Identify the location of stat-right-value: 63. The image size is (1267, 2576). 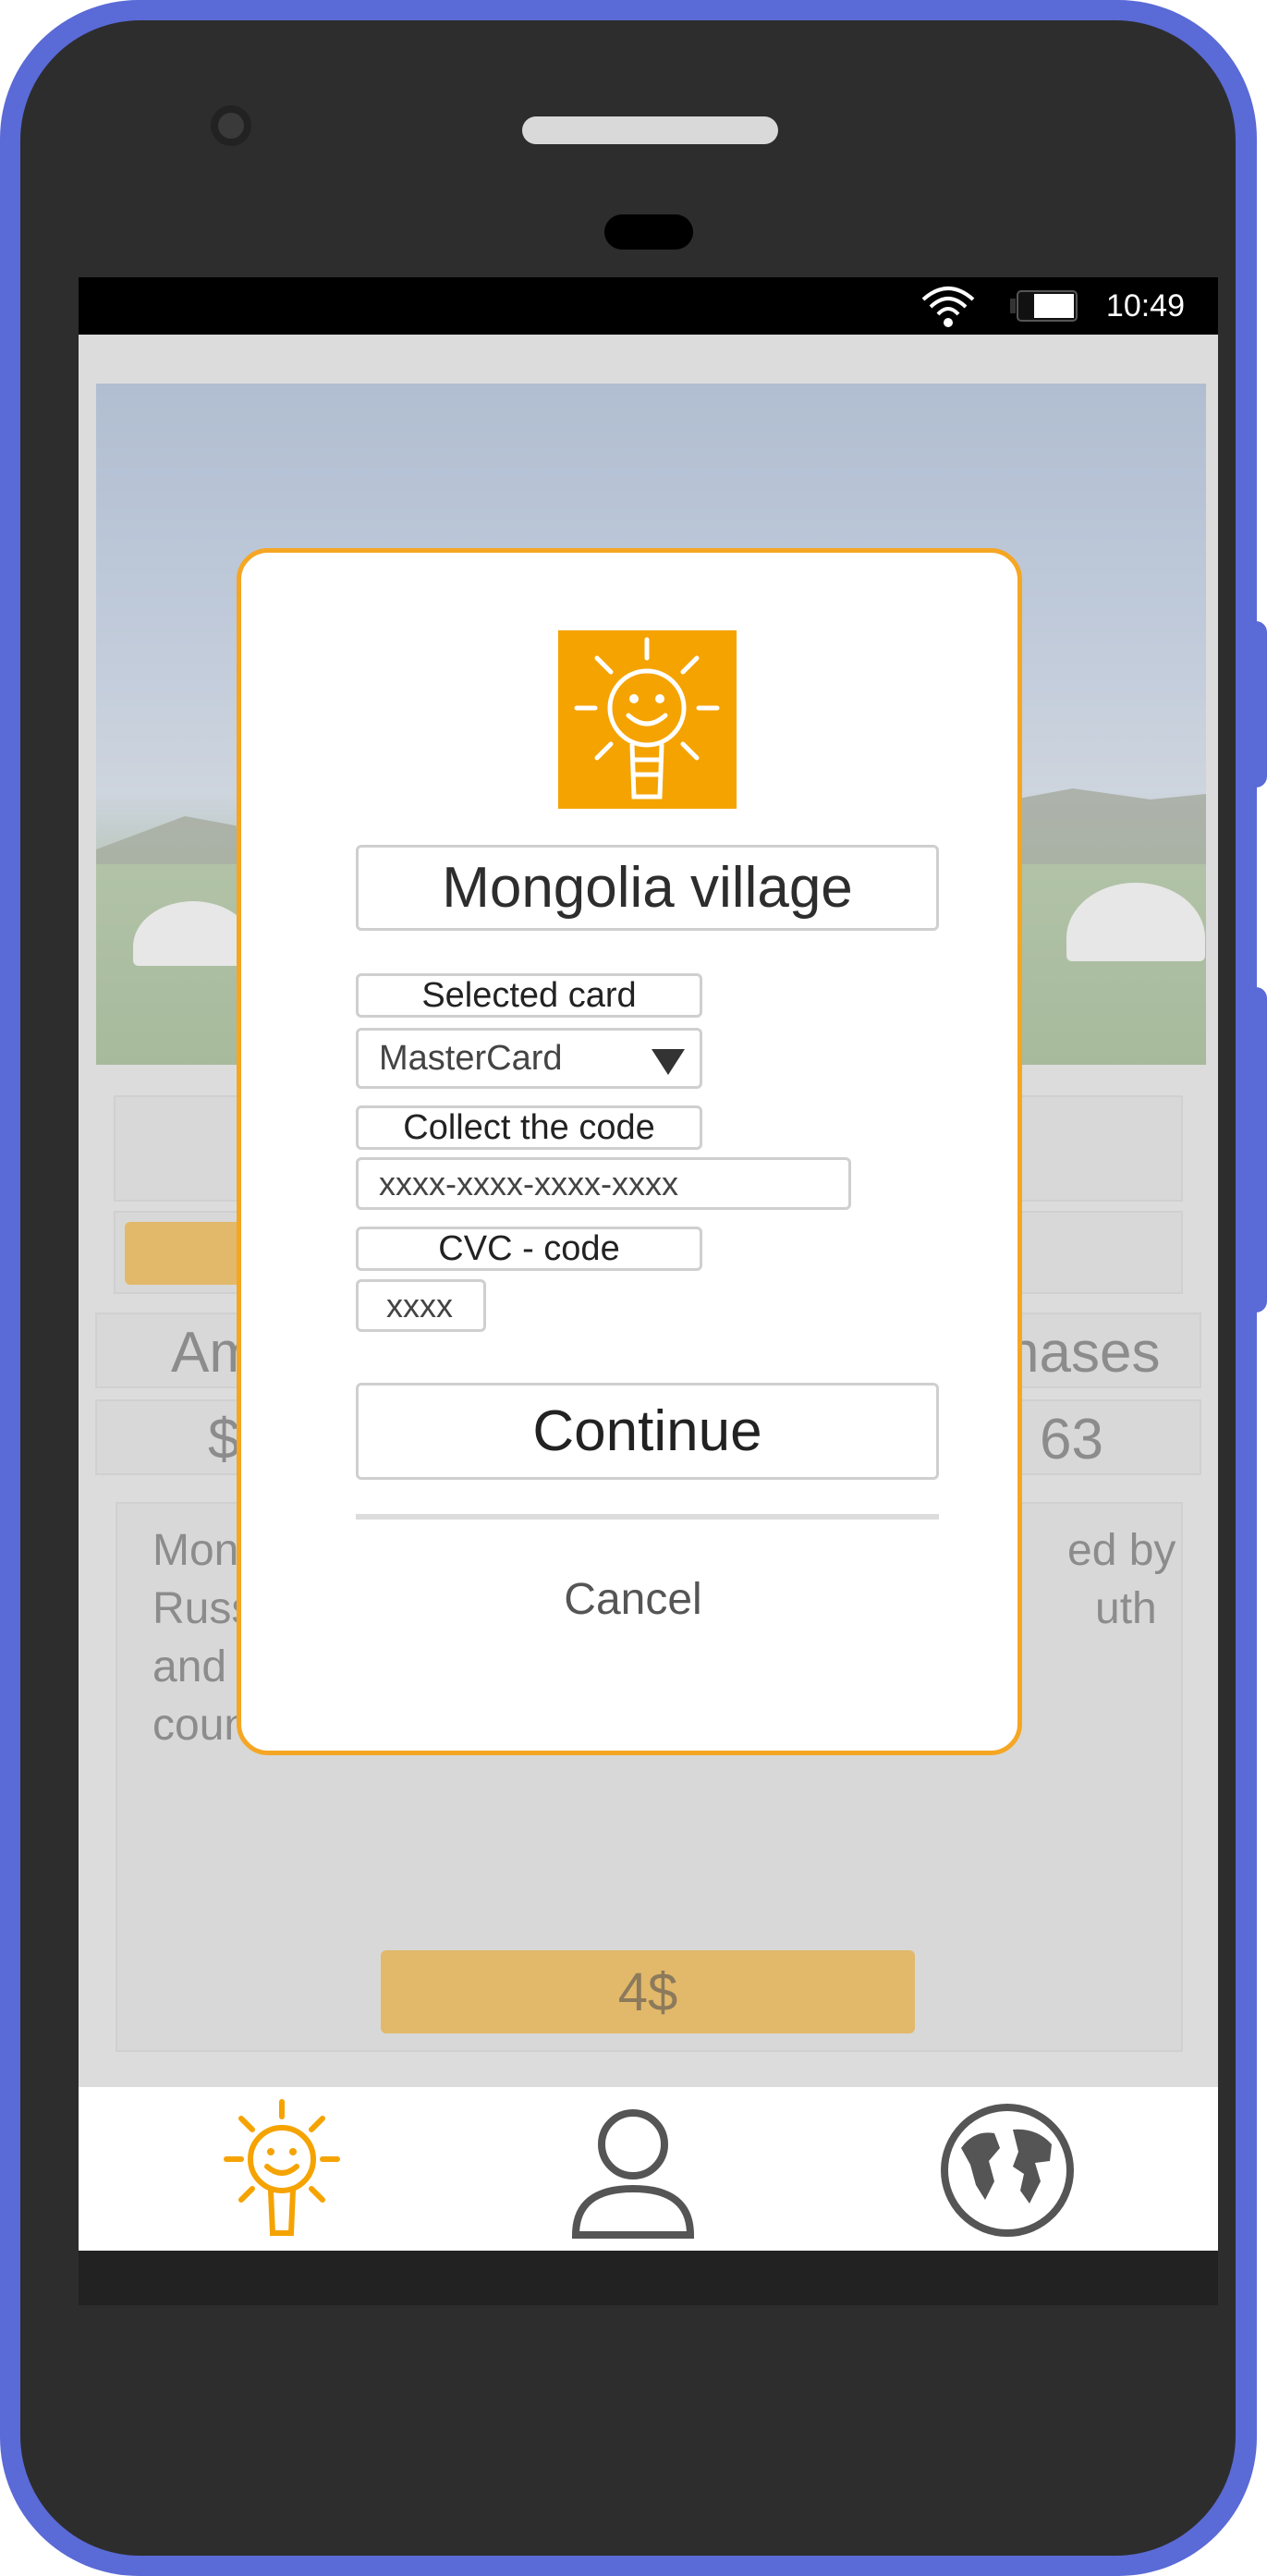
(1071, 1439).